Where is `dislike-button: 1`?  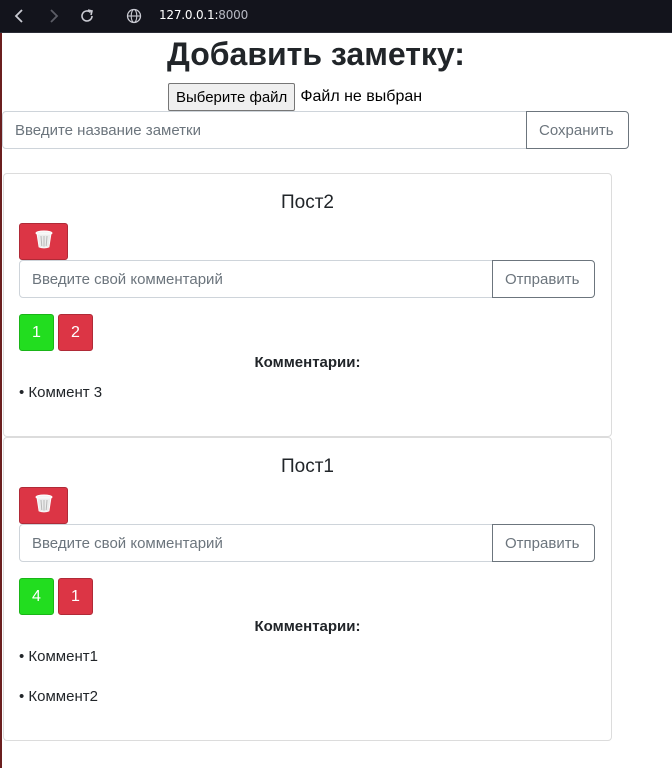 dislike-button: 1 is located at coordinates (75, 596).